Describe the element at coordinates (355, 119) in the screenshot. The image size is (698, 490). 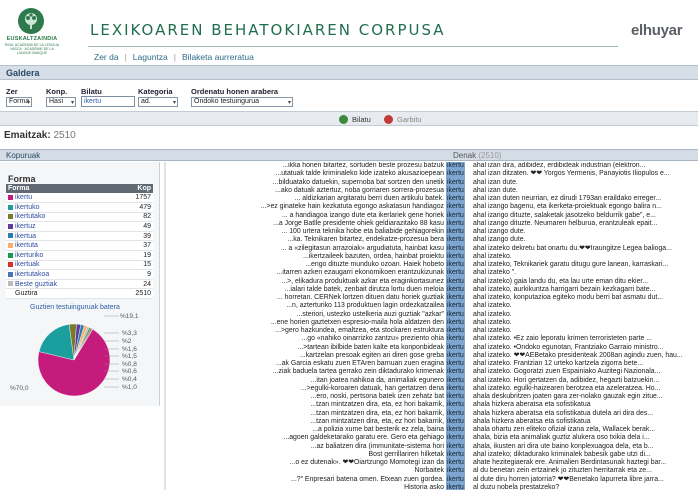
I see `bilatu-button: Bilatu` at that location.